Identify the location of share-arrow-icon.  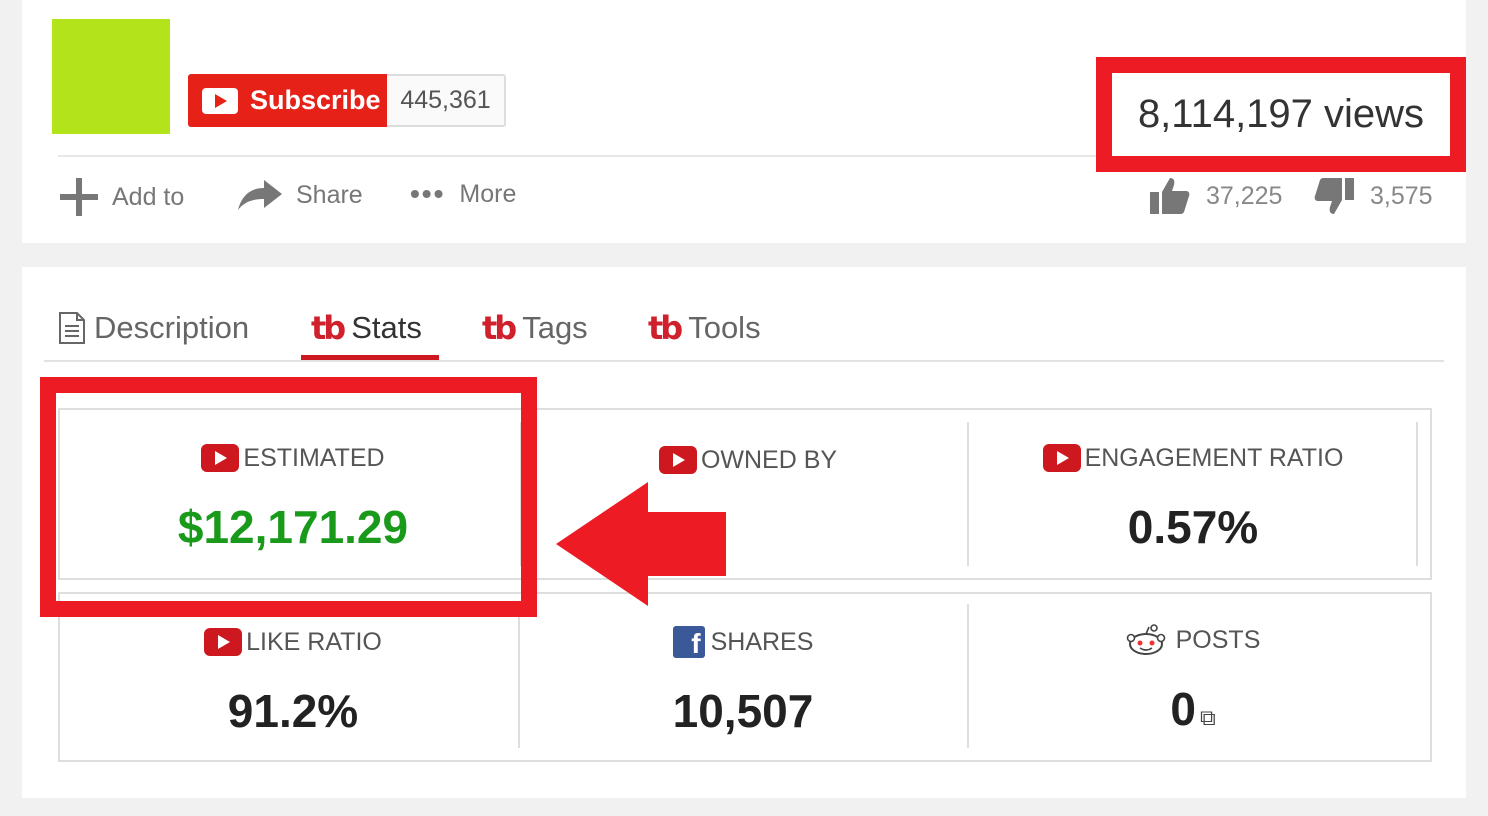
(260, 195).